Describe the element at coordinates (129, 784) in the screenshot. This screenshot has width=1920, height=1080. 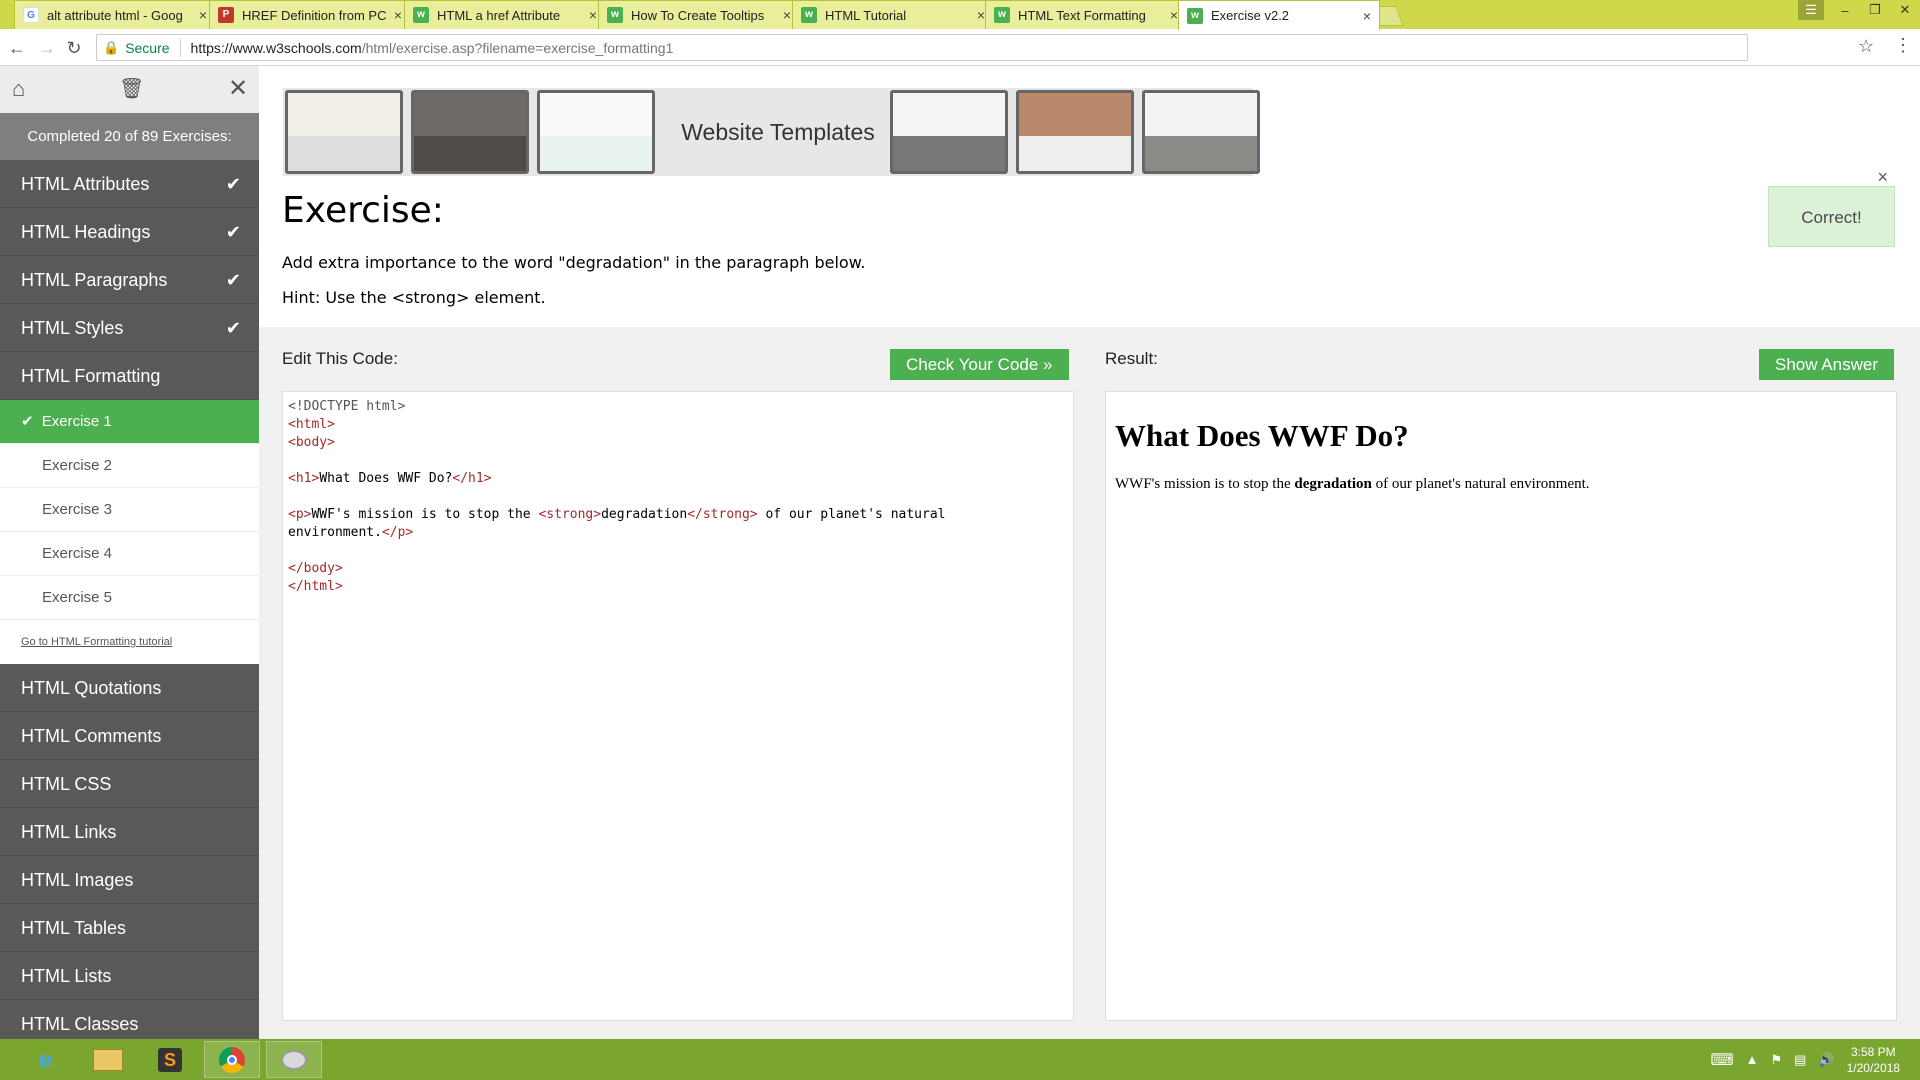
I see `sidebar-topic: HTML CSS` at that location.